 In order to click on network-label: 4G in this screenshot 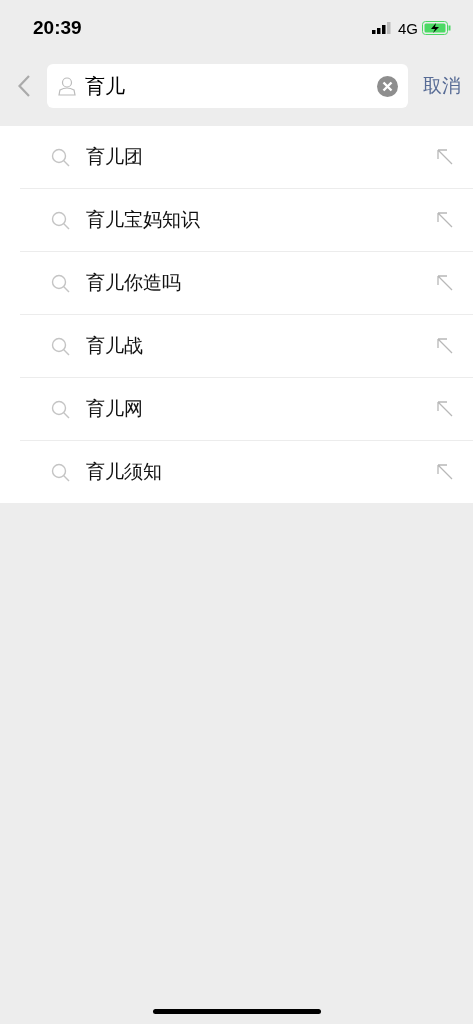, I will do `click(408, 28)`.